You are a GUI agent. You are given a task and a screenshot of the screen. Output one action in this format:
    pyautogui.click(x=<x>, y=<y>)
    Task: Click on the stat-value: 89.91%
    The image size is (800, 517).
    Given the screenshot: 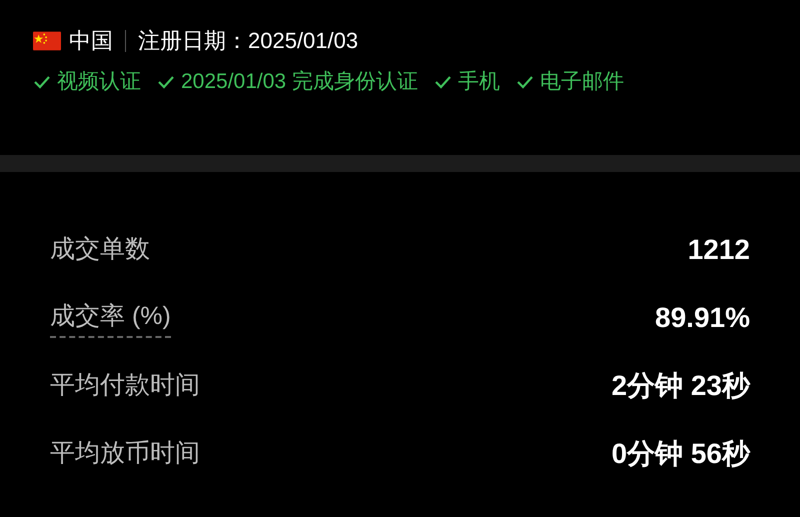 What is the action you would take?
    pyautogui.click(x=702, y=318)
    